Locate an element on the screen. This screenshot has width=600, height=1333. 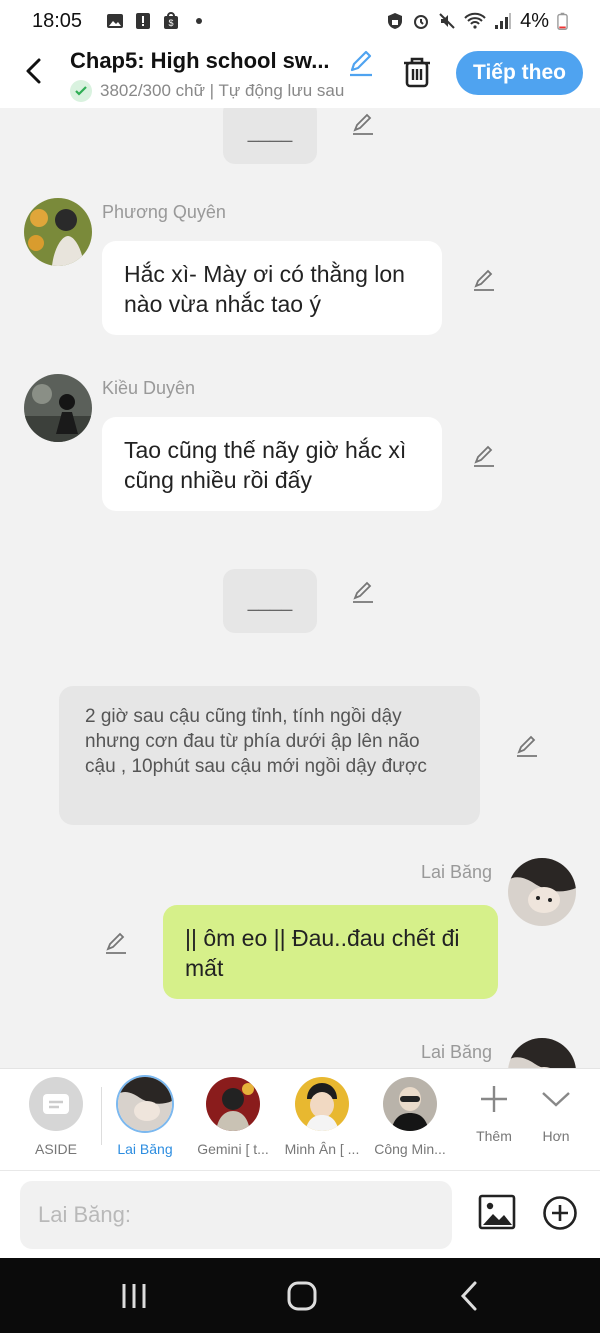
sender-name: Kiều Duyên is located at coordinates (149, 388).